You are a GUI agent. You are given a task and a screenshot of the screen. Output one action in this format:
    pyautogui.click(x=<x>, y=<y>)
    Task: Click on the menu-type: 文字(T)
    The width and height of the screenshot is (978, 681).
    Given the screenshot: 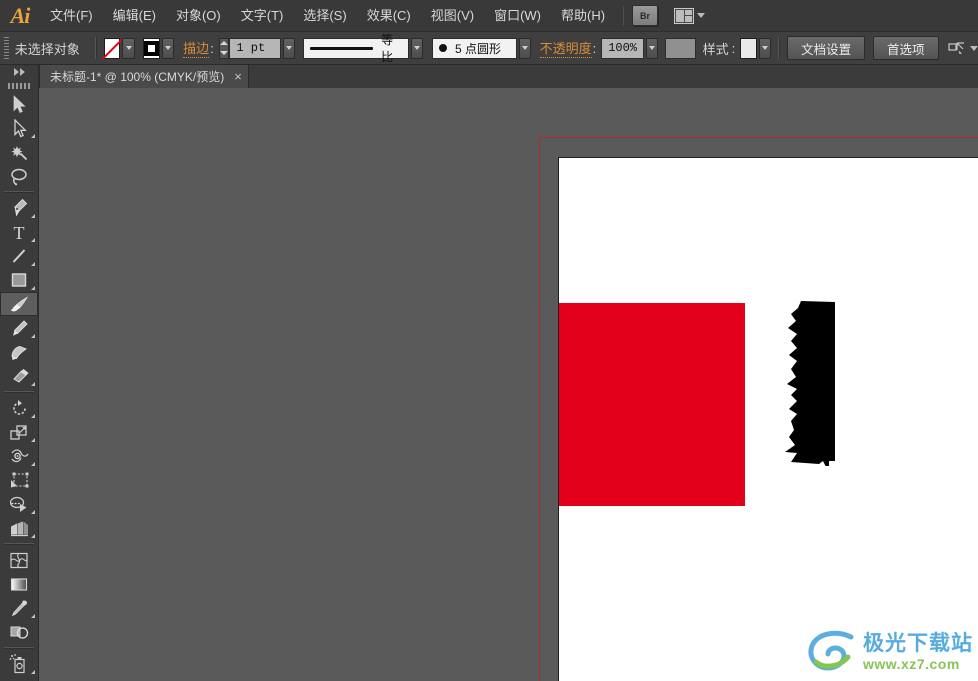 What is the action you would take?
    pyautogui.click(x=262, y=15)
    